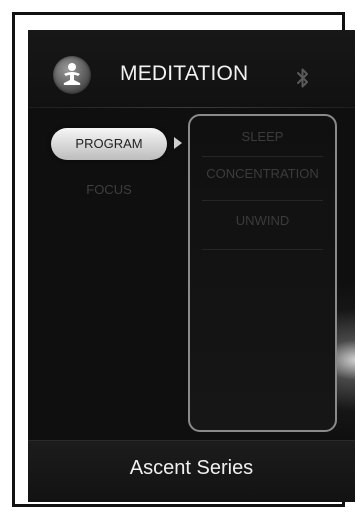 The width and height of the screenshot is (357, 513). I want to click on program-item-concentration: CONCENTRATION, so click(262, 174).